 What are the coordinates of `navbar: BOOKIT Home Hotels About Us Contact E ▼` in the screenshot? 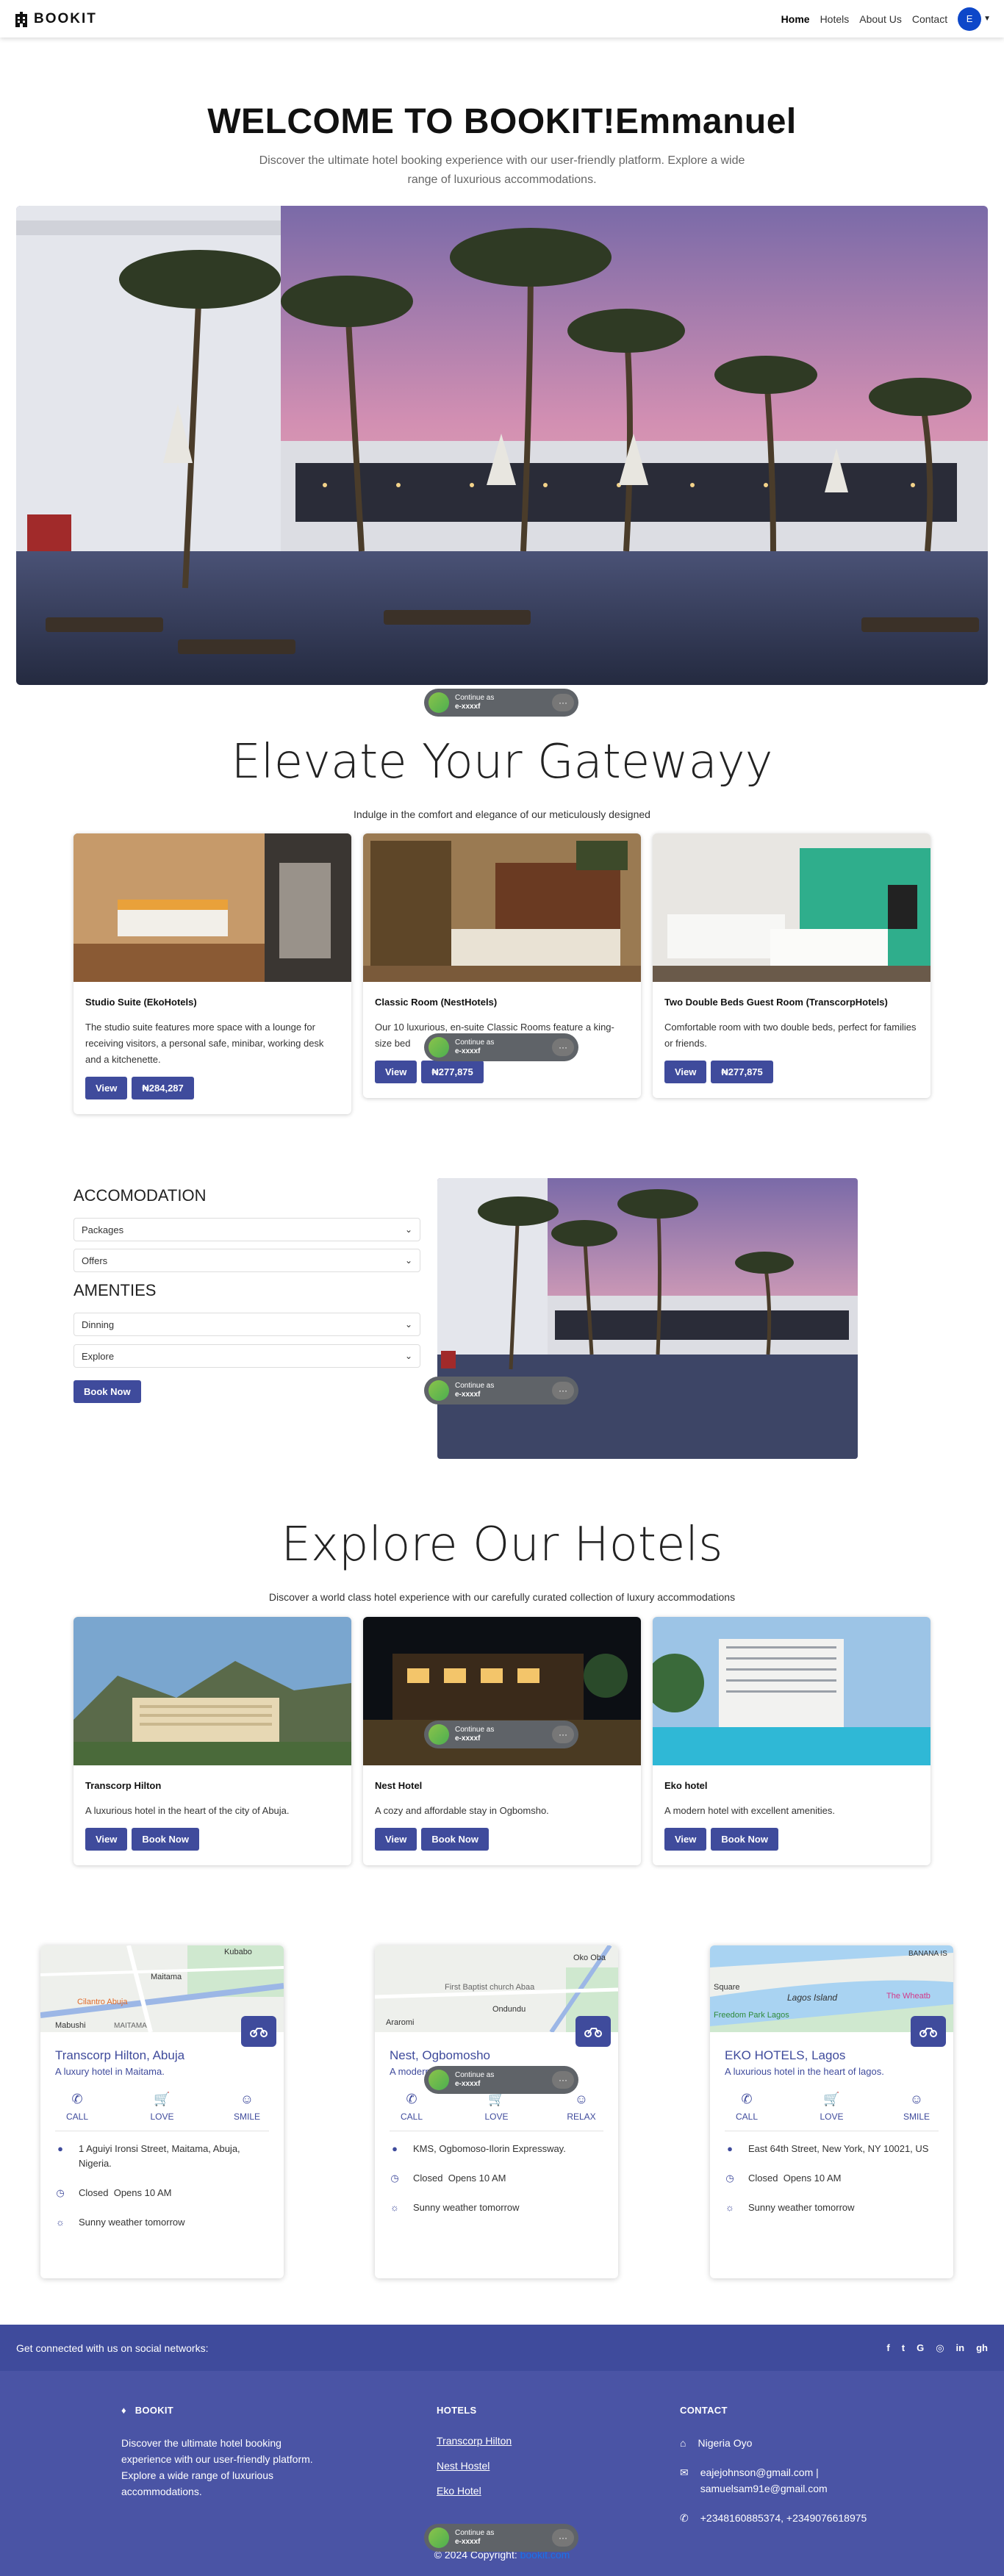 It's located at (502, 18).